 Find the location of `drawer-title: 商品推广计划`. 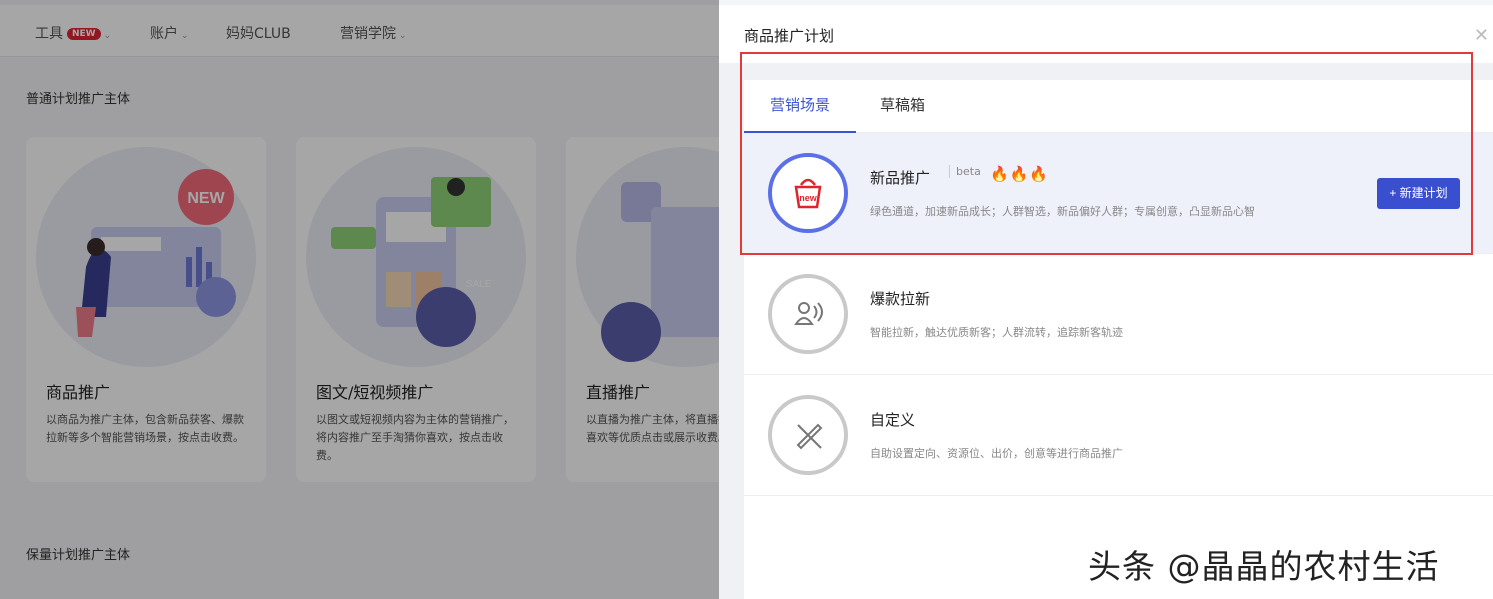

drawer-title: 商品推广计划 is located at coordinates (789, 36).